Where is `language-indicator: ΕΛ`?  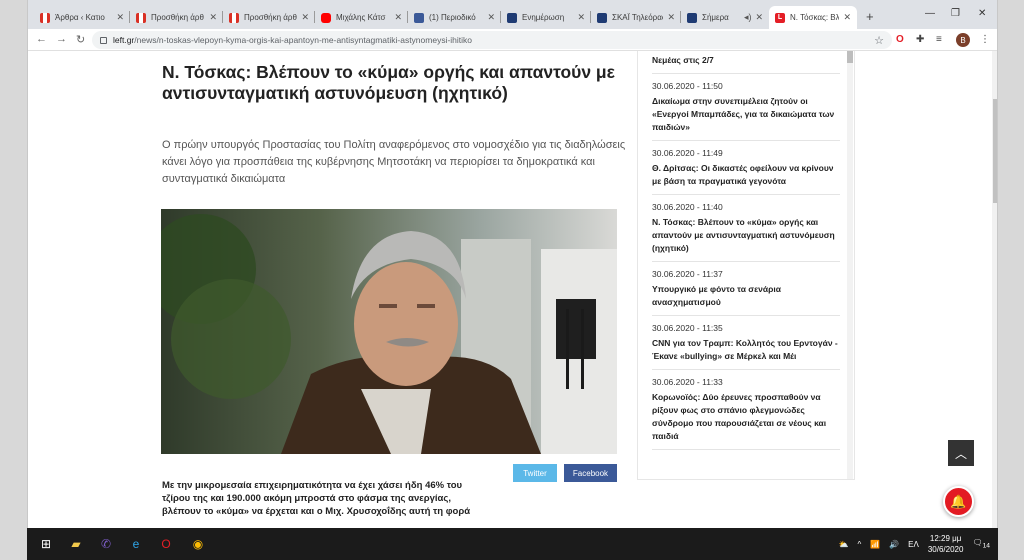 language-indicator: ΕΛ is located at coordinates (913, 544).